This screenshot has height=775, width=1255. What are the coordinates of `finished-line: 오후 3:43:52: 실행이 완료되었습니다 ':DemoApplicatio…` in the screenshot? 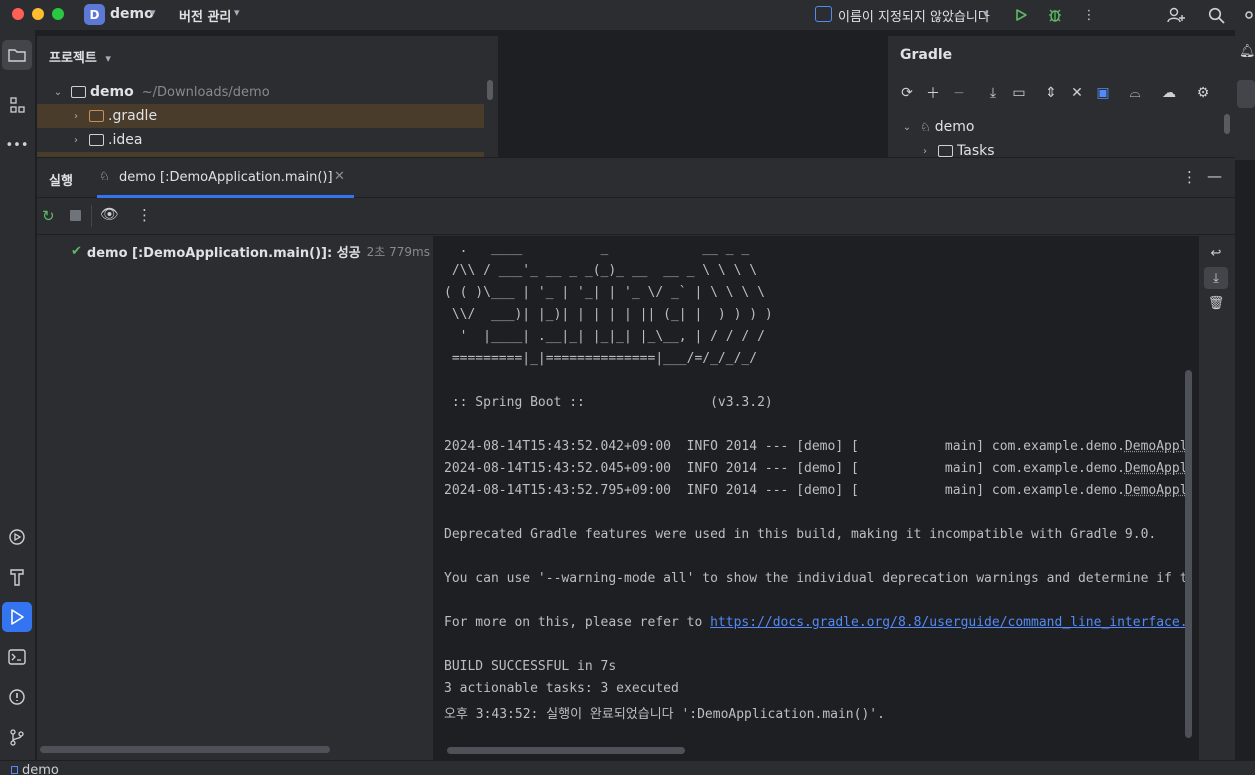 It's located at (664, 712).